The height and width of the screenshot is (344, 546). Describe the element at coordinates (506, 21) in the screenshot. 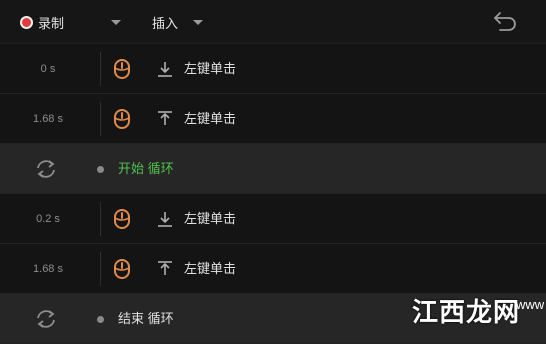

I see `undo-icon` at that location.